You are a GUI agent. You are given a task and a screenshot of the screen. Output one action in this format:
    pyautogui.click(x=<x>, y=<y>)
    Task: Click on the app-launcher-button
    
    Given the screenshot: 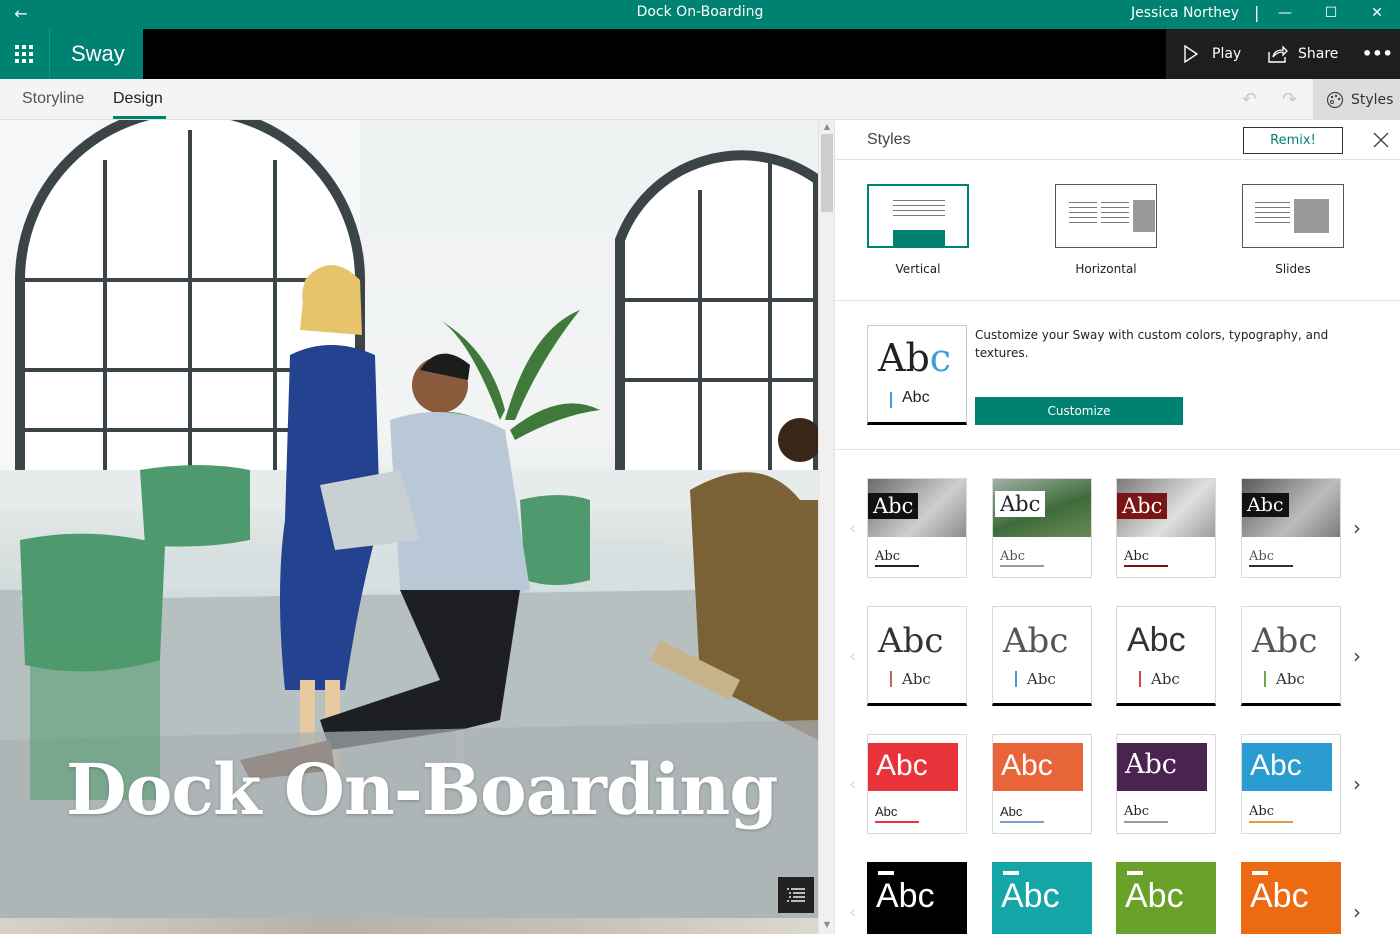 What is the action you would take?
    pyautogui.click(x=25, y=54)
    